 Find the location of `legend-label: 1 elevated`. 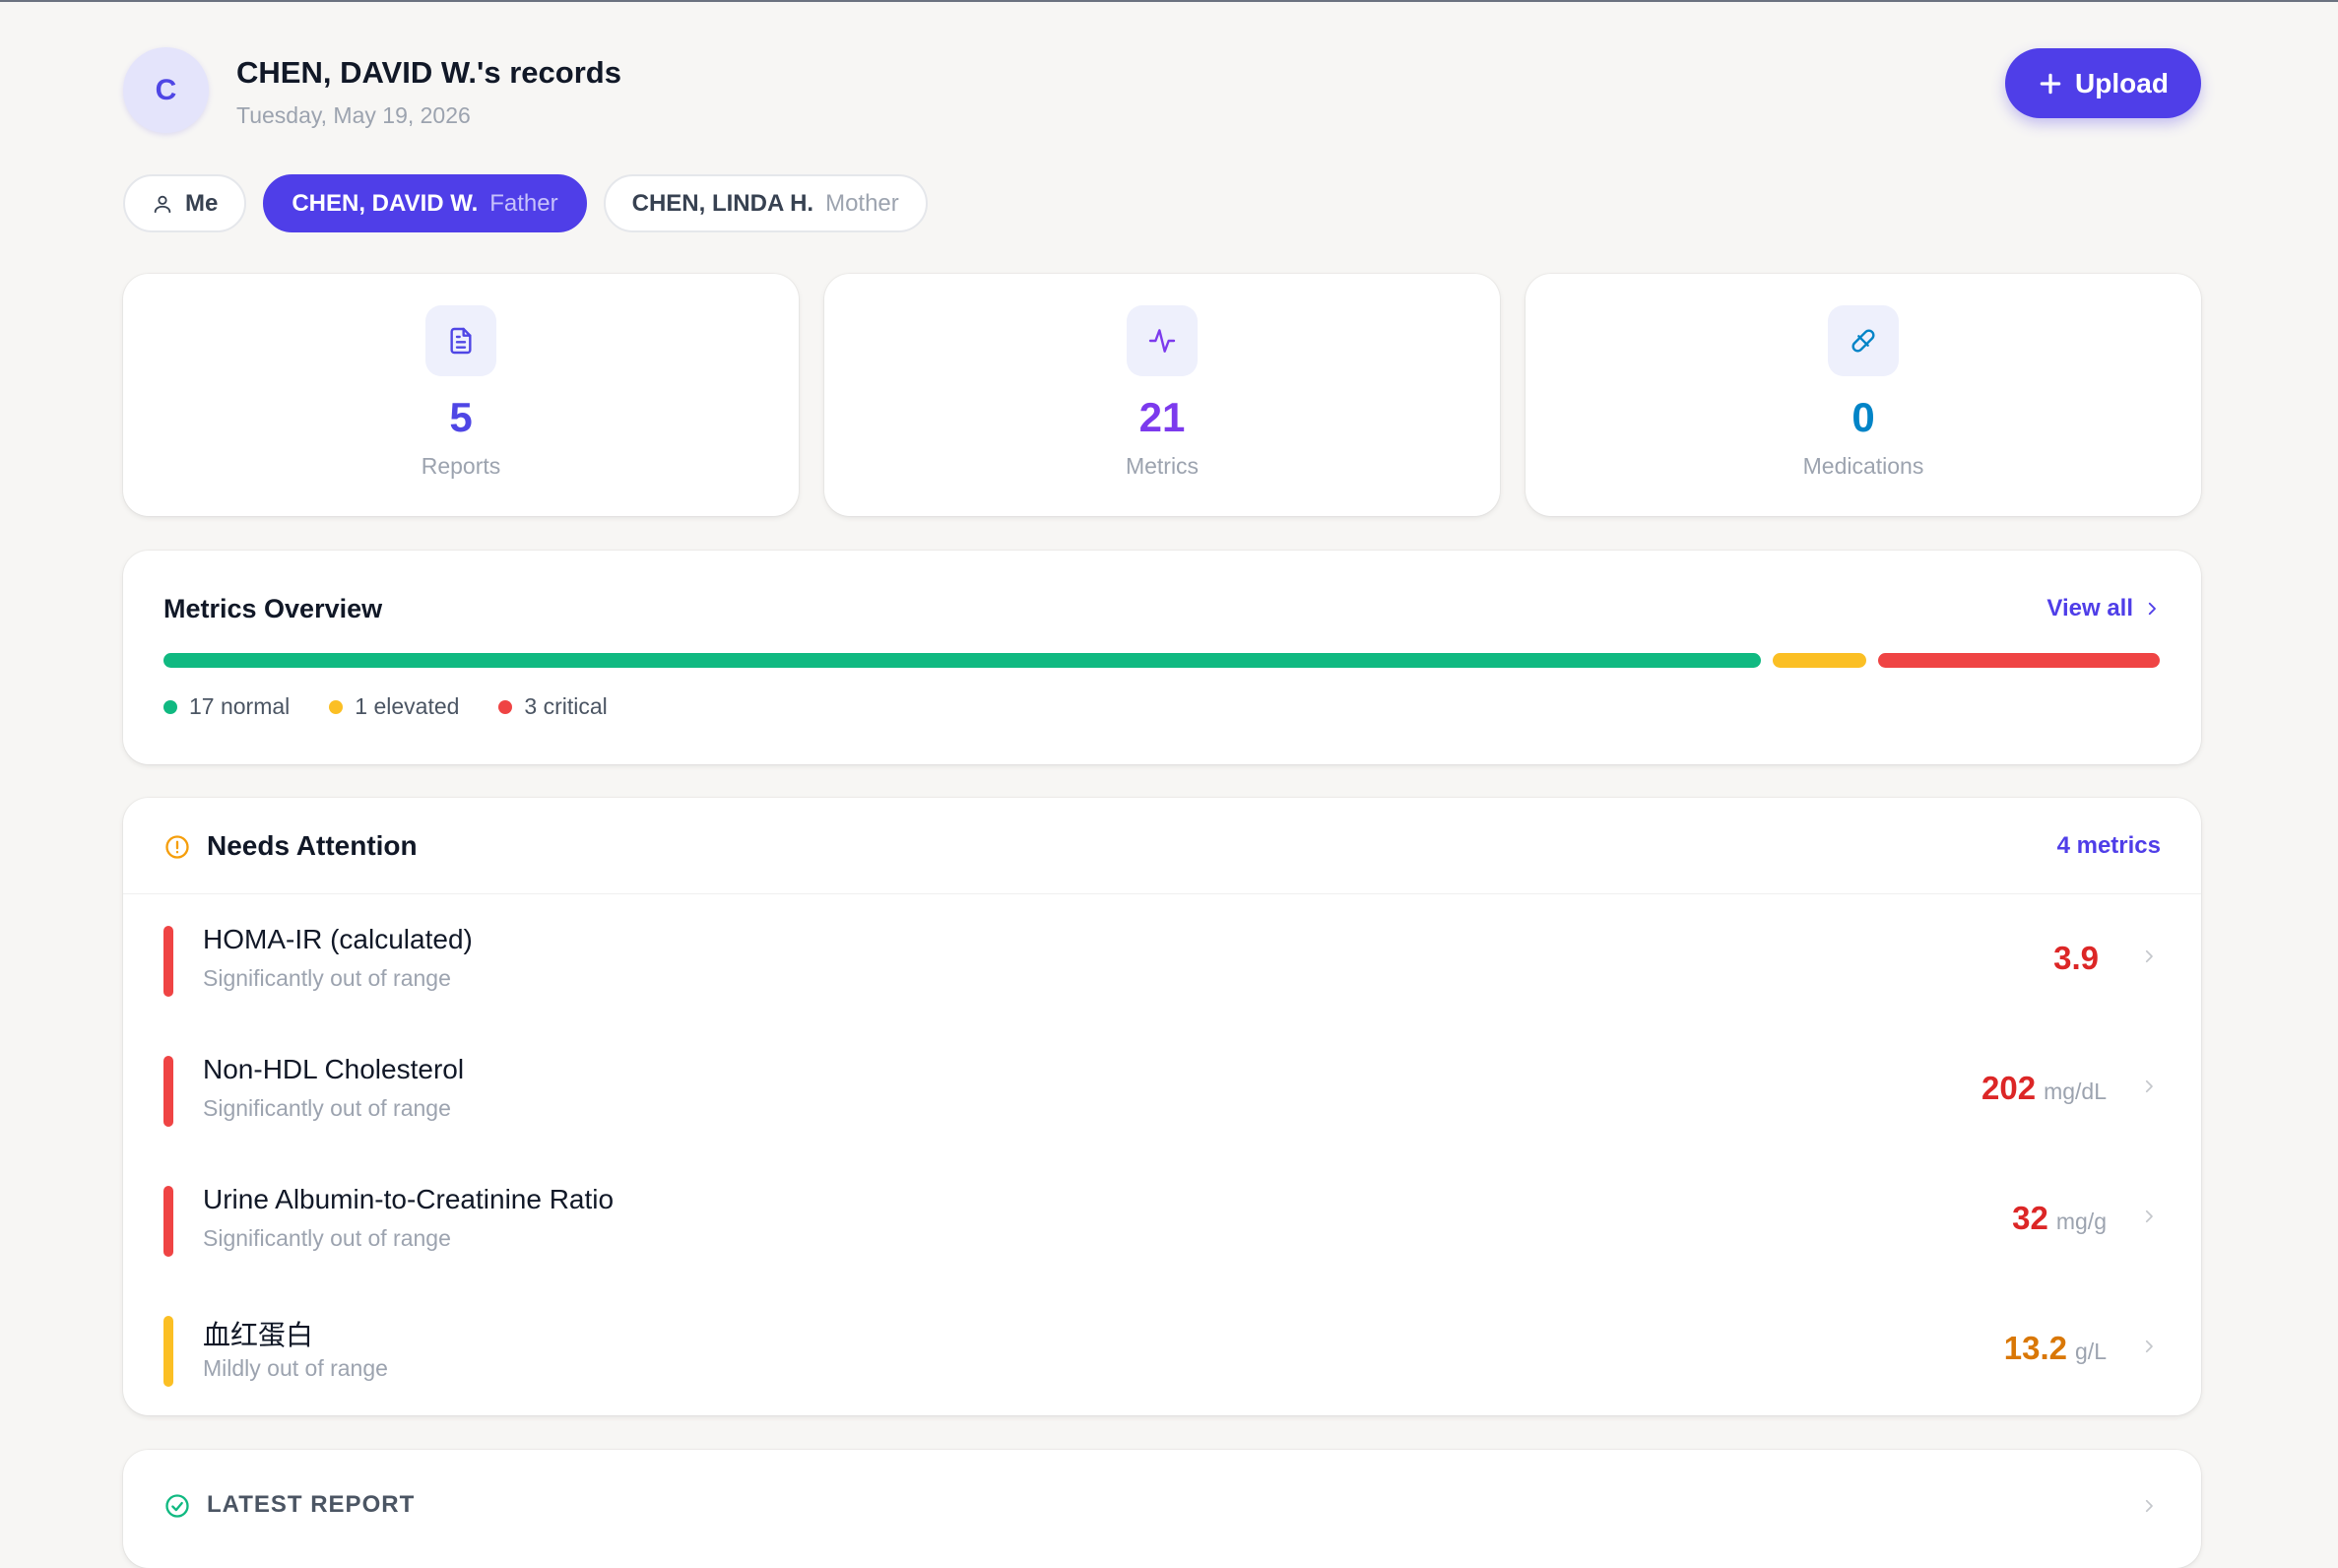

legend-label: 1 elevated is located at coordinates (407, 706).